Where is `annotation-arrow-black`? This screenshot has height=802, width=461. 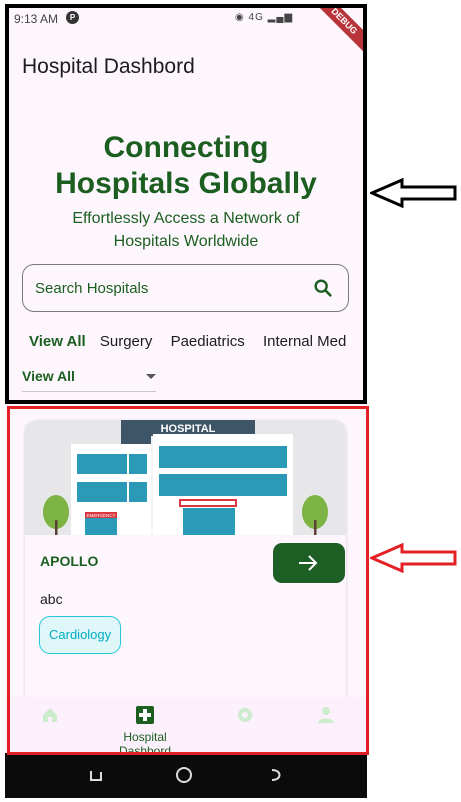 annotation-arrow-black is located at coordinates (413, 193).